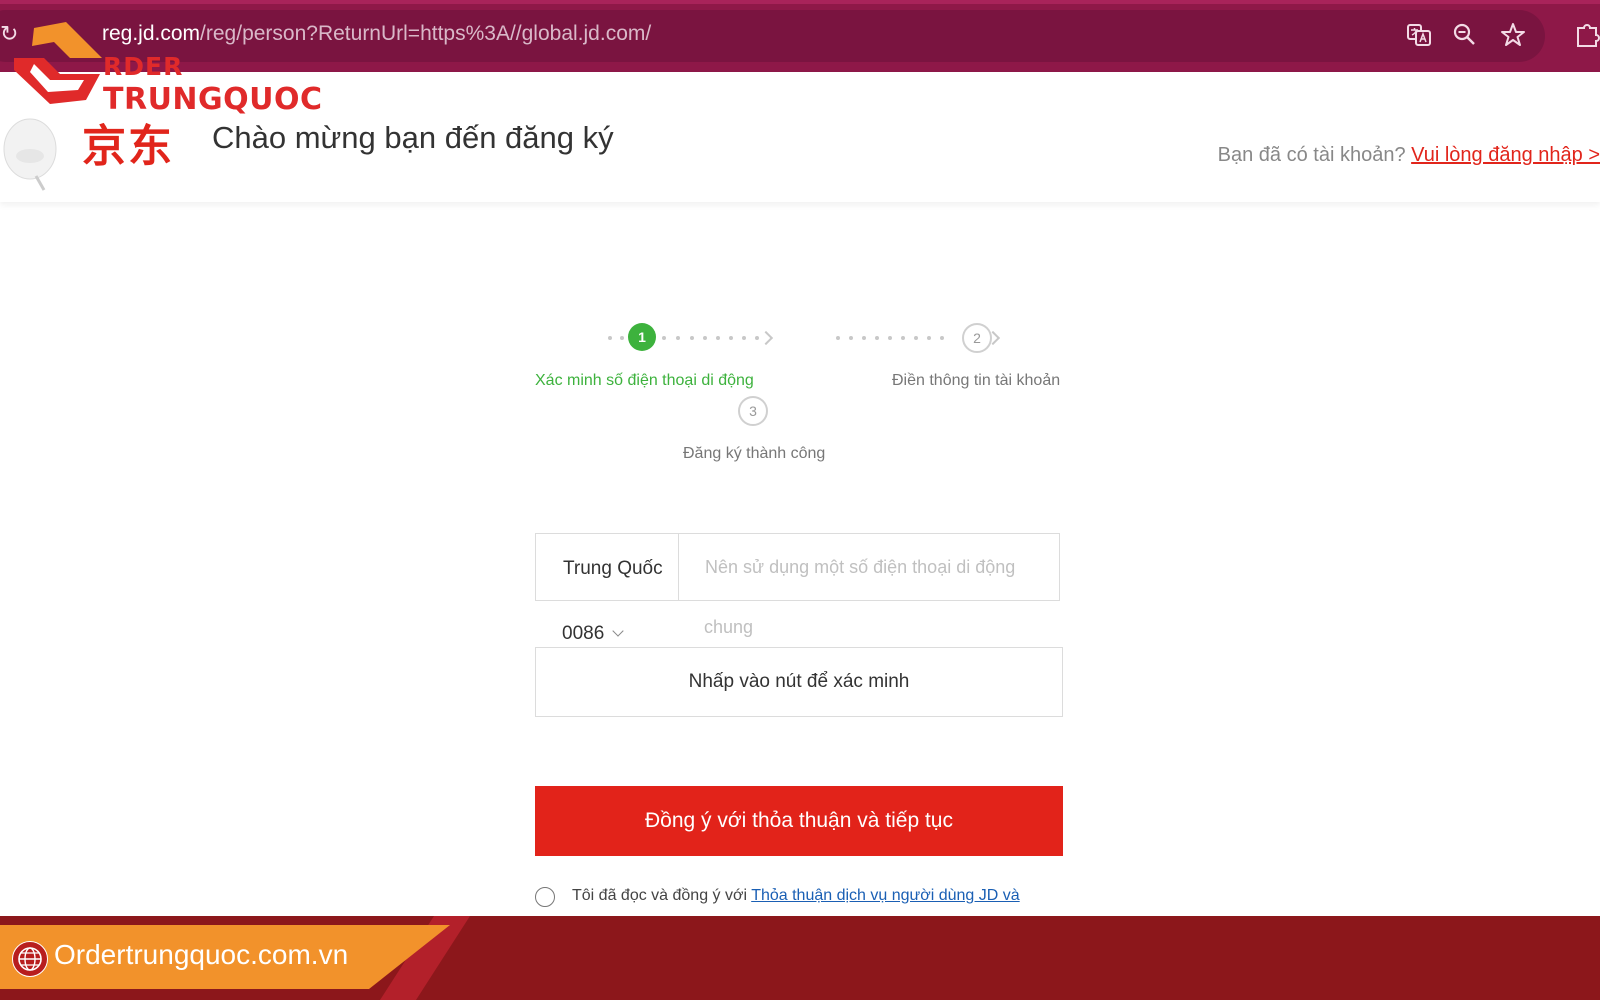 The width and height of the screenshot is (1600, 1000). What do you see at coordinates (30, 959) in the screenshot?
I see `globe-icon` at bounding box center [30, 959].